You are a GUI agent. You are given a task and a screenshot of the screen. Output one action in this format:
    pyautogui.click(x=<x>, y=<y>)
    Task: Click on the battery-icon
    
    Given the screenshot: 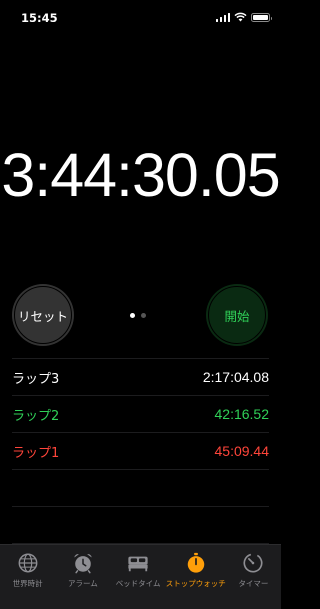 What is the action you would take?
    pyautogui.click(x=261, y=17)
    